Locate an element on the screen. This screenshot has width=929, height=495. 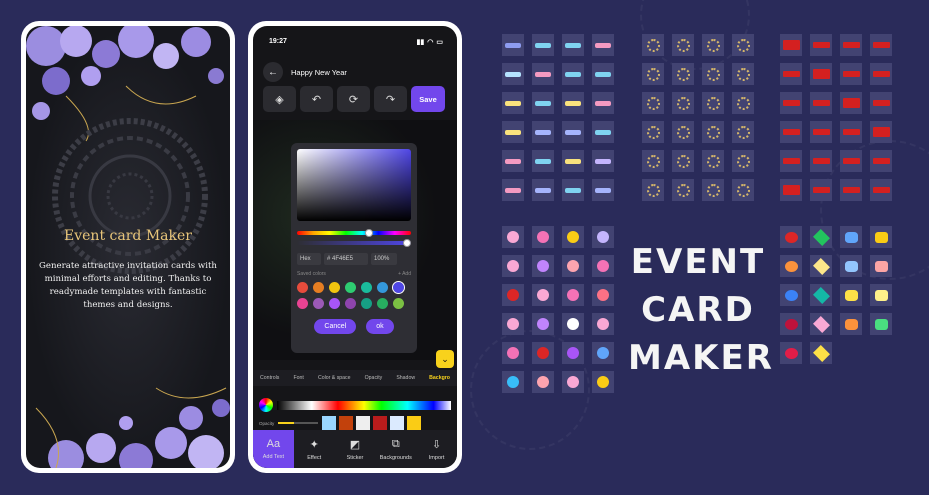
collapse-button: ⌄ is located at coordinates (445, 359).